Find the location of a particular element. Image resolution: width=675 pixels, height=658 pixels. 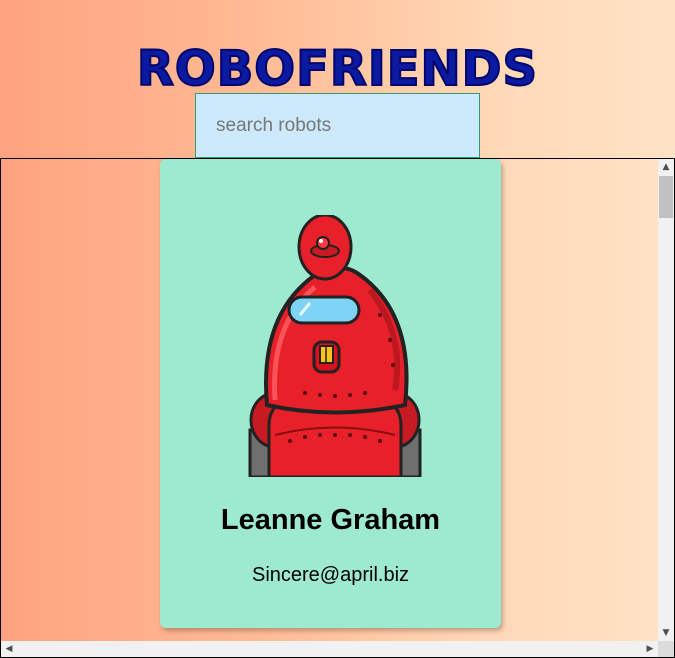

scrollbar-corner is located at coordinates (666, 649).